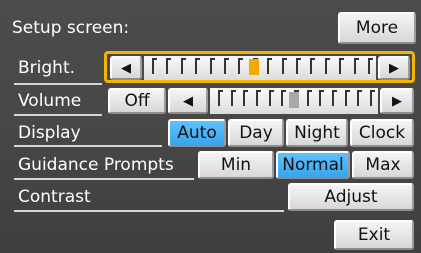  What do you see at coordinates (377, 28) in the screenshot?
I see `more-button: More` at bounding box center [377, 28].